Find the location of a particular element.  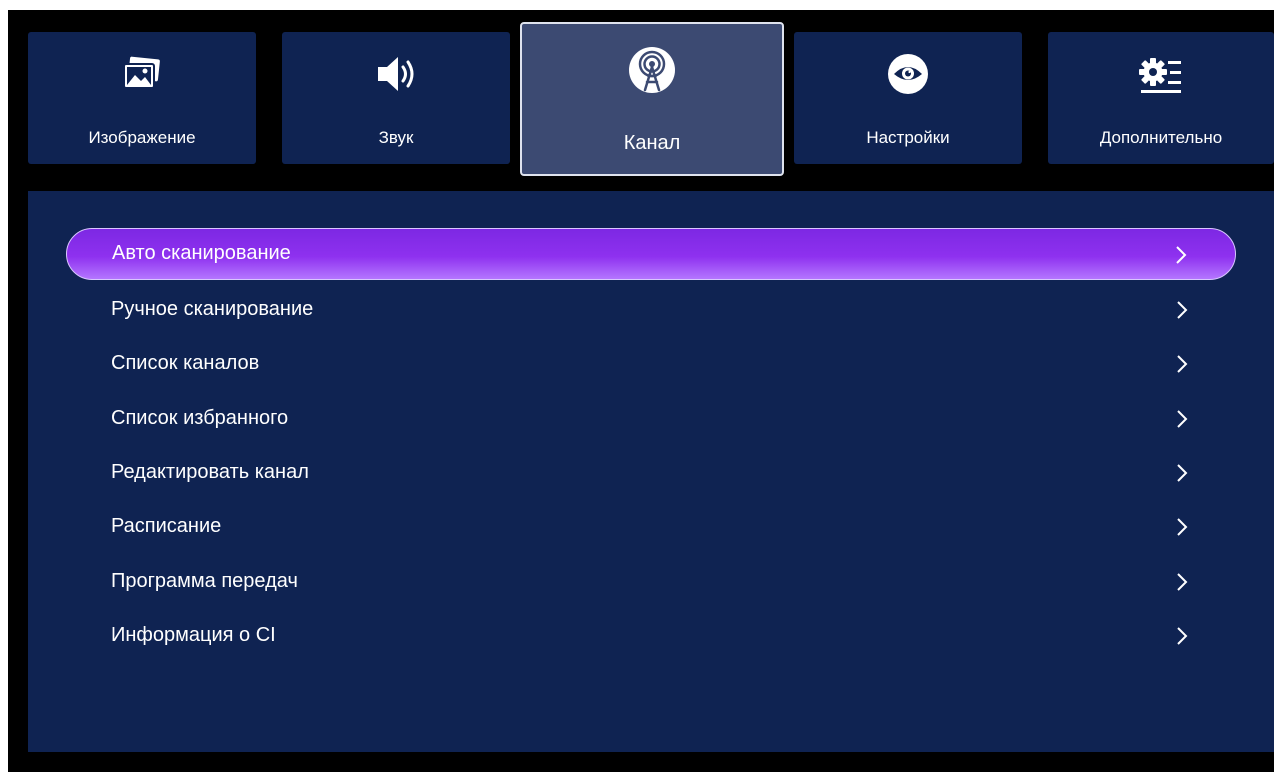

menu-item-label: Список избранного is located at coordinates (200, 418).